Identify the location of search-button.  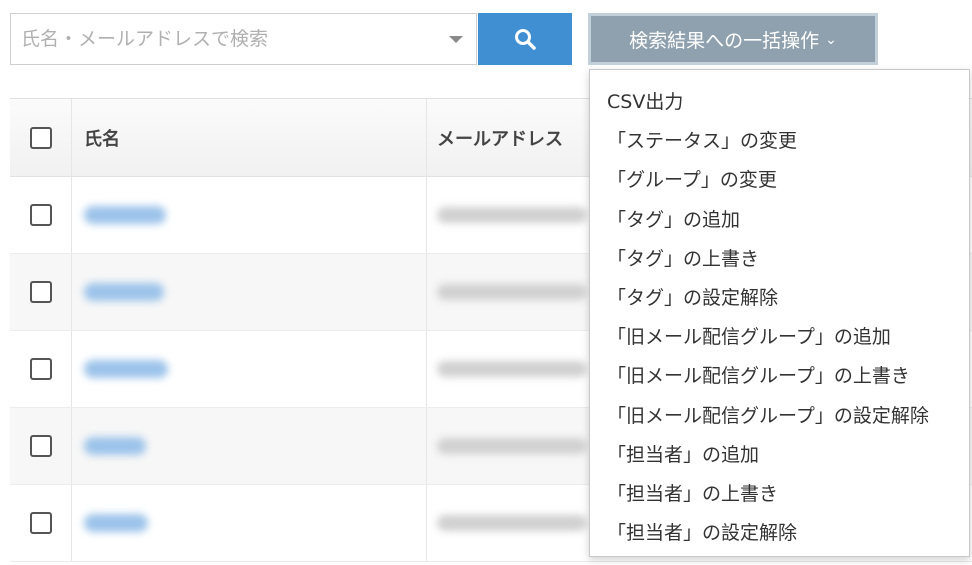
(525, 39).